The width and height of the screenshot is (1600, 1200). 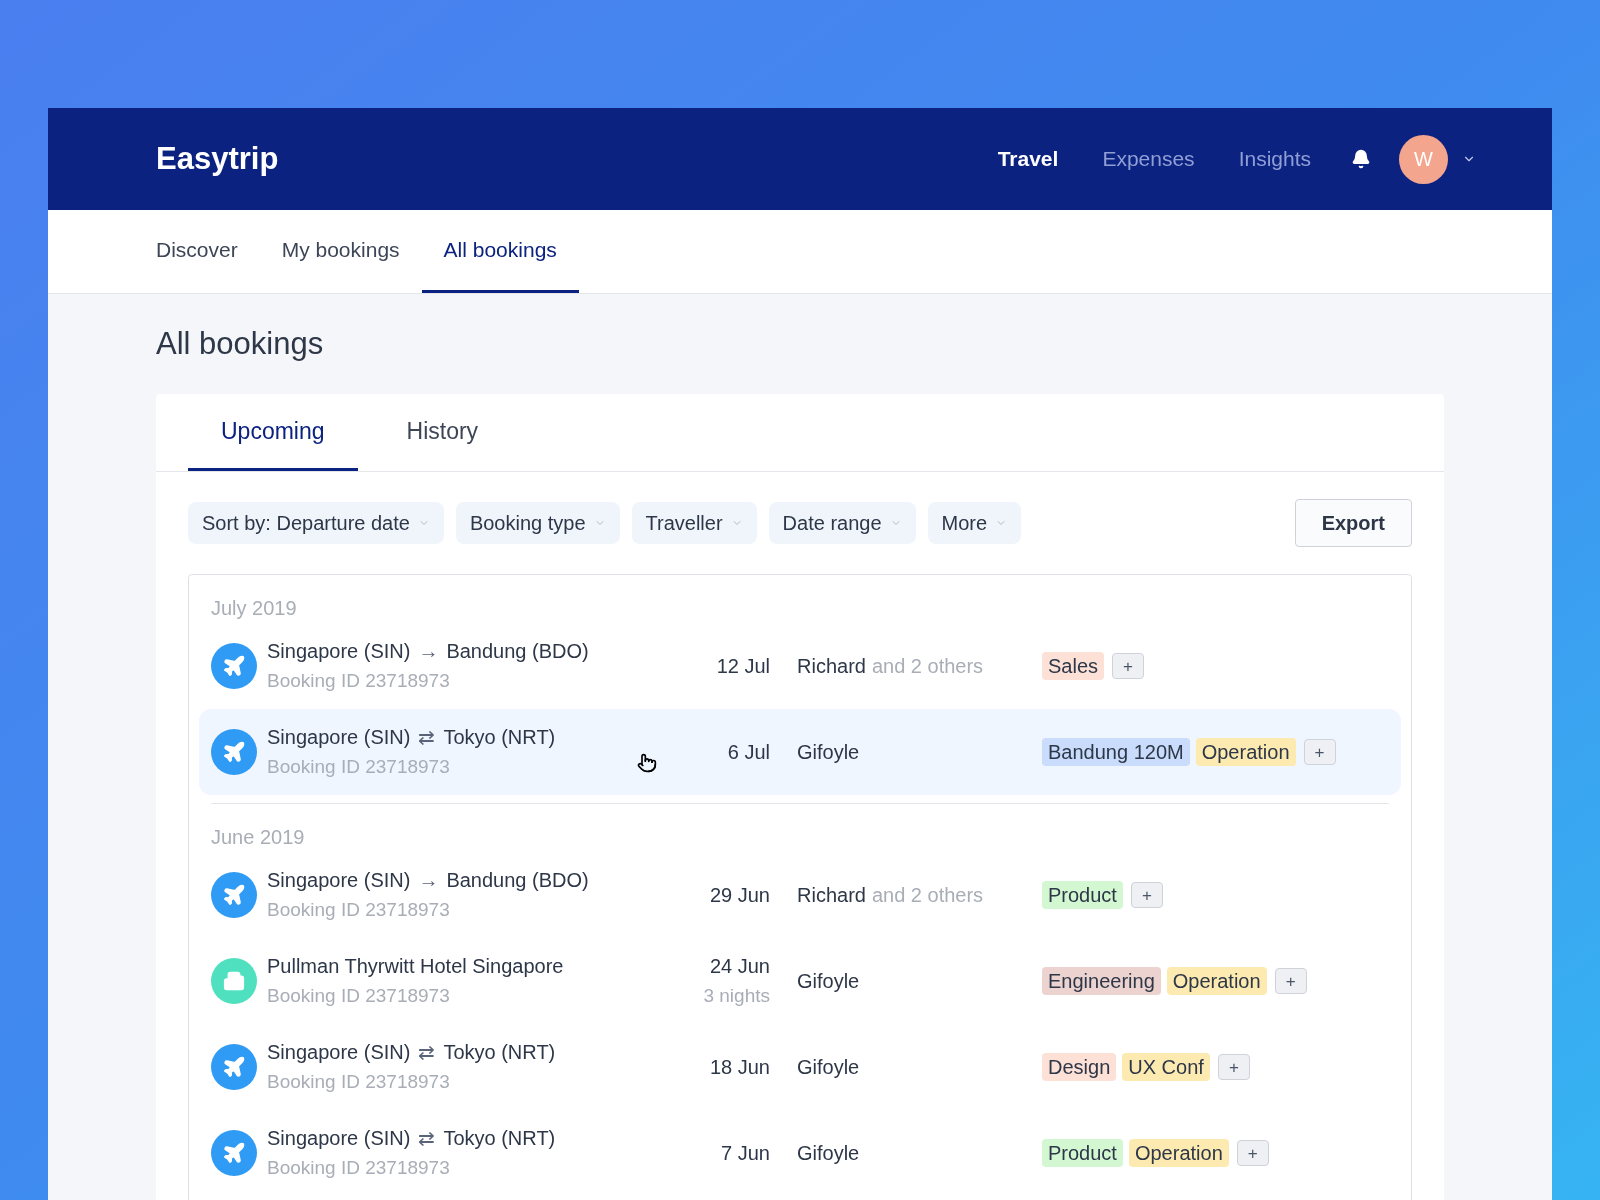 I want to click on booking-row: Singapore (SIN) ⇄ Tokyo (NRT) Booking ID 23718973 7 Jun Gifoyle Product Operation +, so click(x=800, y=1153).